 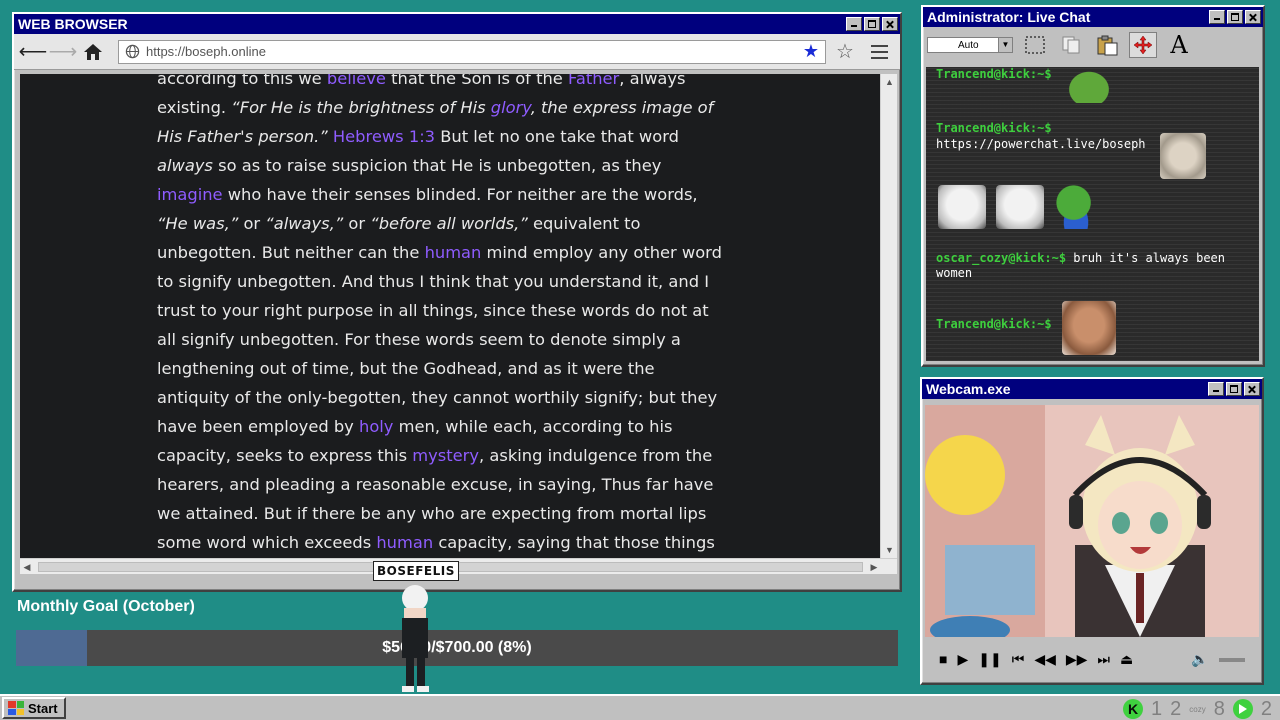 I want to click on chat-title: Administrator: Live Chat, so click(x=1009, y=17).